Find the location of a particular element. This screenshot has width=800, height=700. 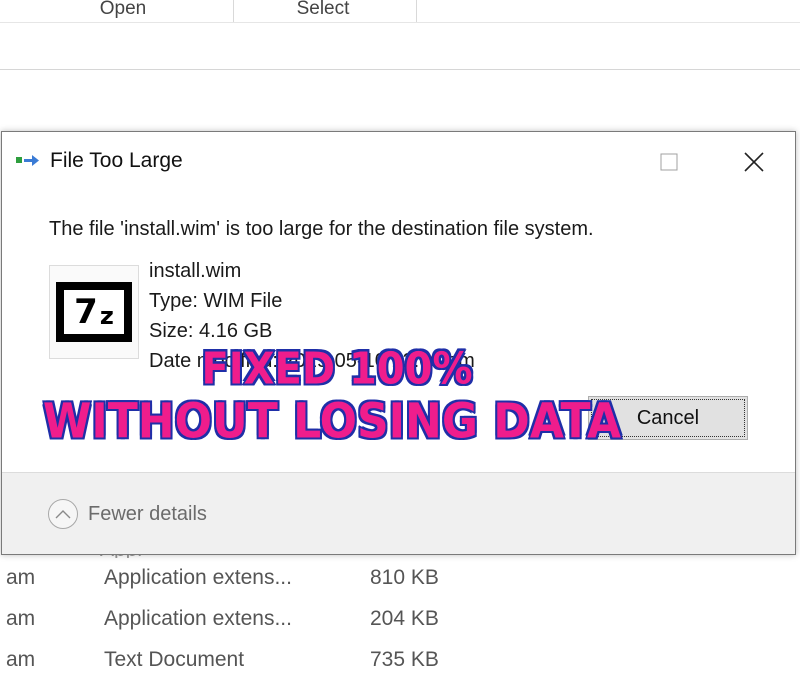

minimize-button is located at coordinates (583, 162).